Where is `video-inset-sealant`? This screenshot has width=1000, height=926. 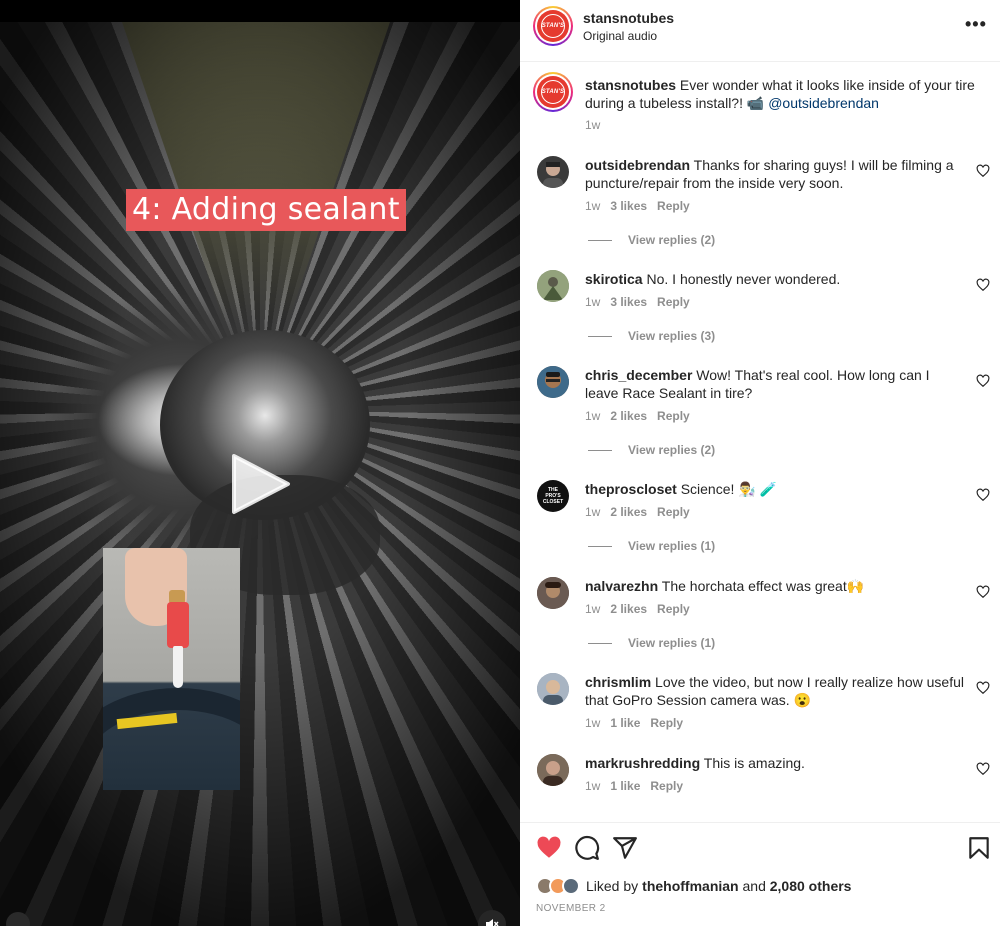
video-inset-sealant is located at coordinates (171, 669).